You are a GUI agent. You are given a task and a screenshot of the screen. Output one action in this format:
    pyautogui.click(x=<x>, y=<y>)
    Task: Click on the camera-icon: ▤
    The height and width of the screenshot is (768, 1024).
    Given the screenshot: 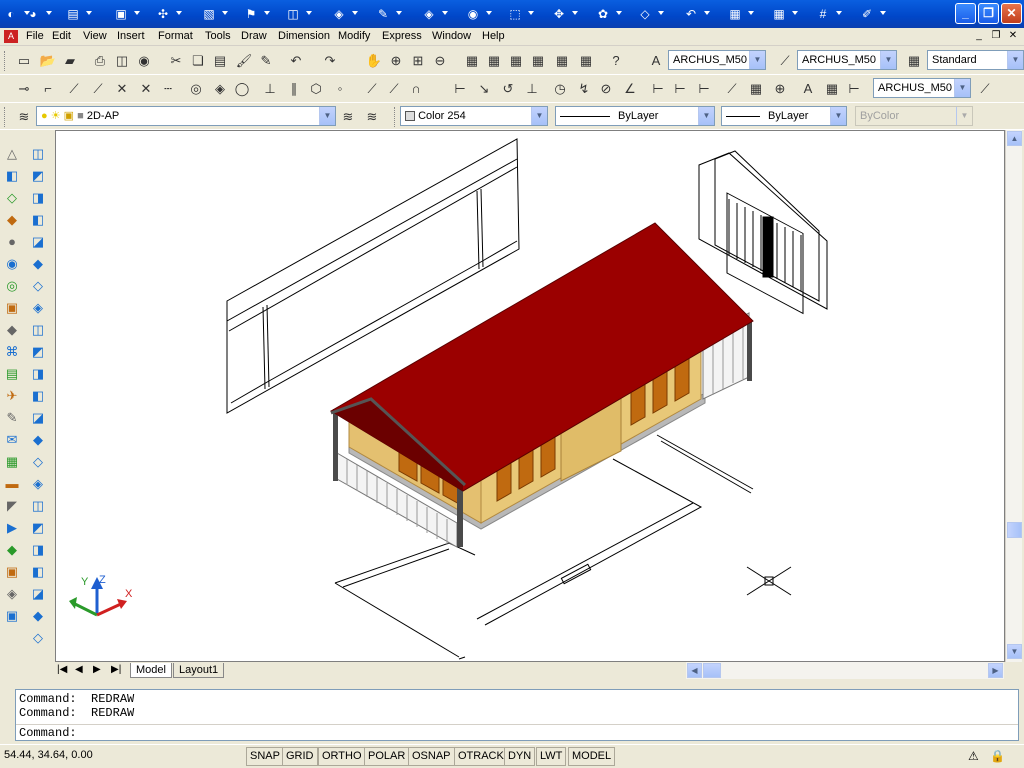 What is the action you would take?
    pyautogui.click(x=12, y=374)
    